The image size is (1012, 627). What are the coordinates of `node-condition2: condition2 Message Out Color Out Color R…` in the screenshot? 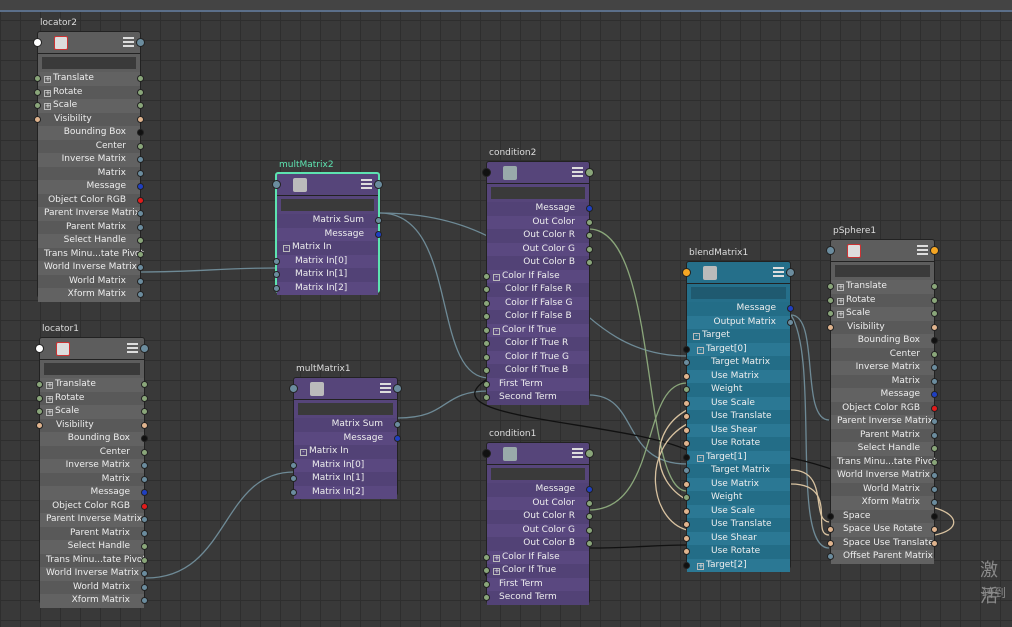 It's located at (538, 276).